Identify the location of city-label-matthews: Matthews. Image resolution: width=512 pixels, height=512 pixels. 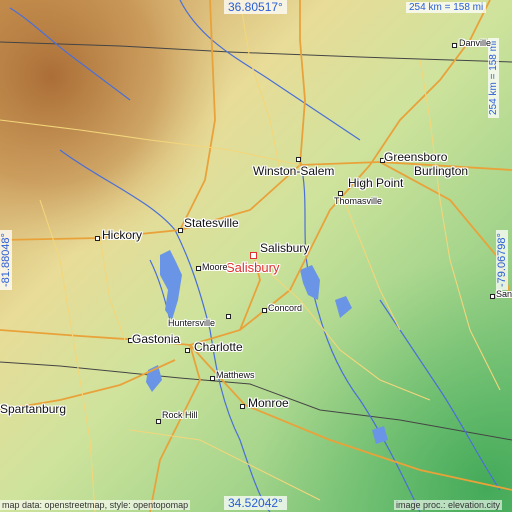
(235, 375).